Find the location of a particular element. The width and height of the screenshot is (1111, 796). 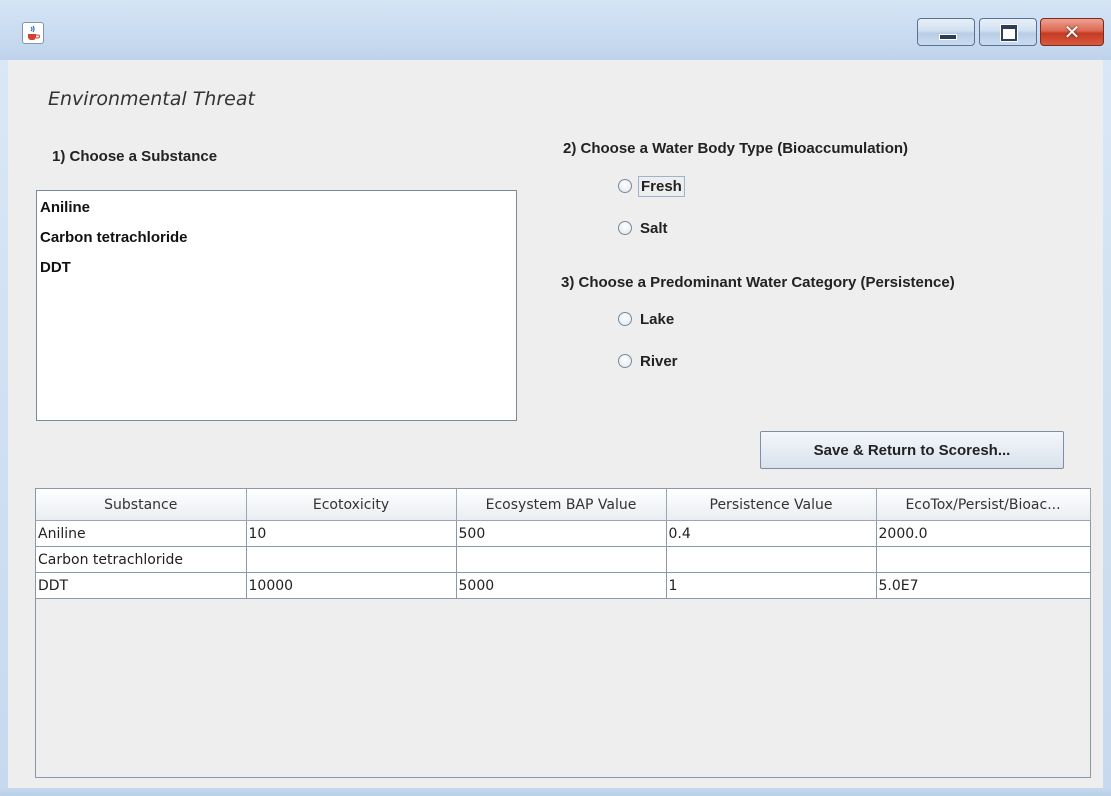

list-item: Carbon tetrachloride is located at coordinates (276, 238).